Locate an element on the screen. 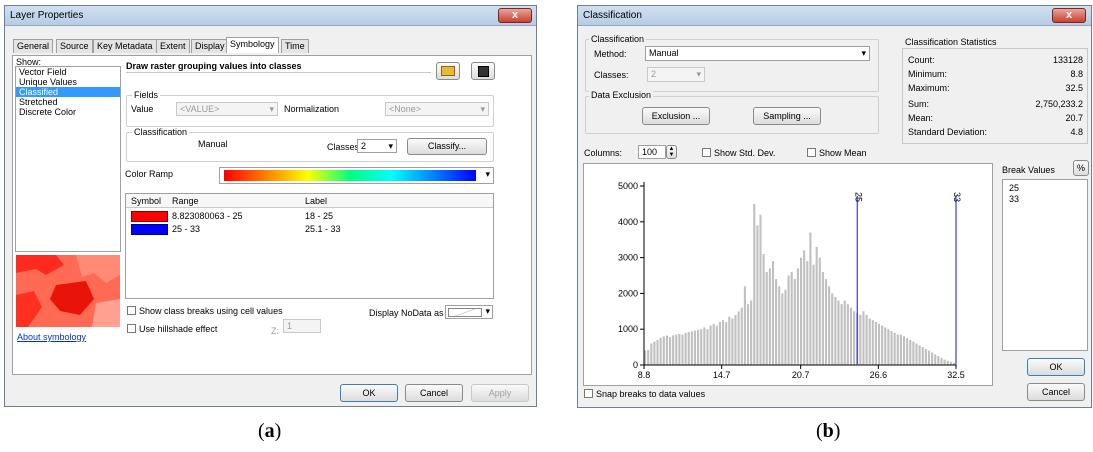 The image size is (1093, 452). label-cell: 18 - 25 is located at coordinates (319, 216).